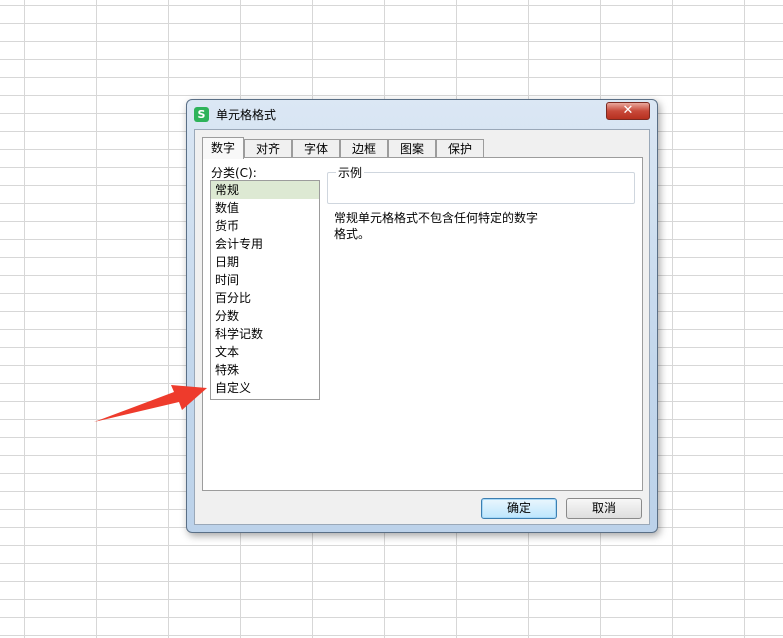 The image size is (783, 638). Describe the element at coordinates (265, 388) in the screenshot. I see `category-item-custom: 自定义` at that location.